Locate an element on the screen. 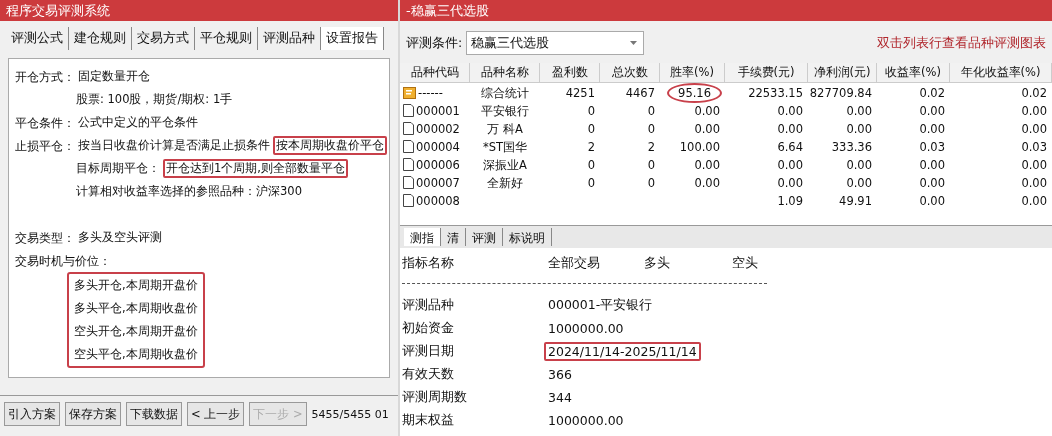 Image resolution: width=1052 pixels, height=436 pixels. step-button: 保存方案 is located at coordinates (93, 414).